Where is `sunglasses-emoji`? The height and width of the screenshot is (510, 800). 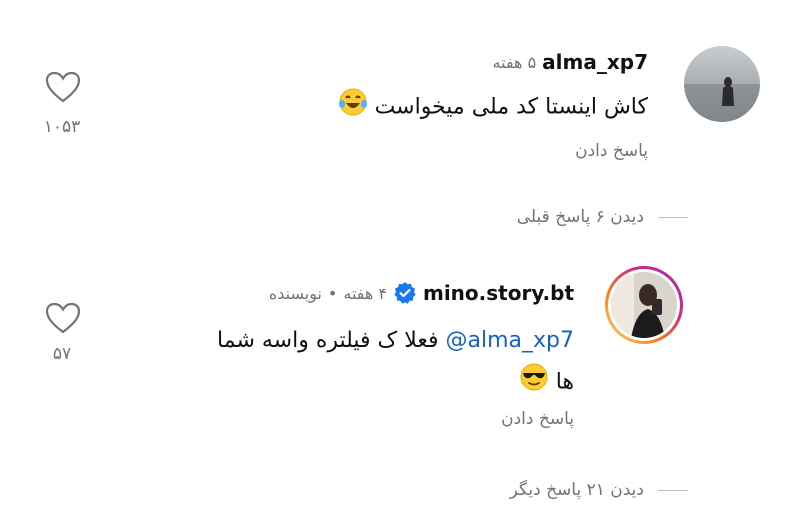 sunglasses-emoji is located at coordinates (534, 382).